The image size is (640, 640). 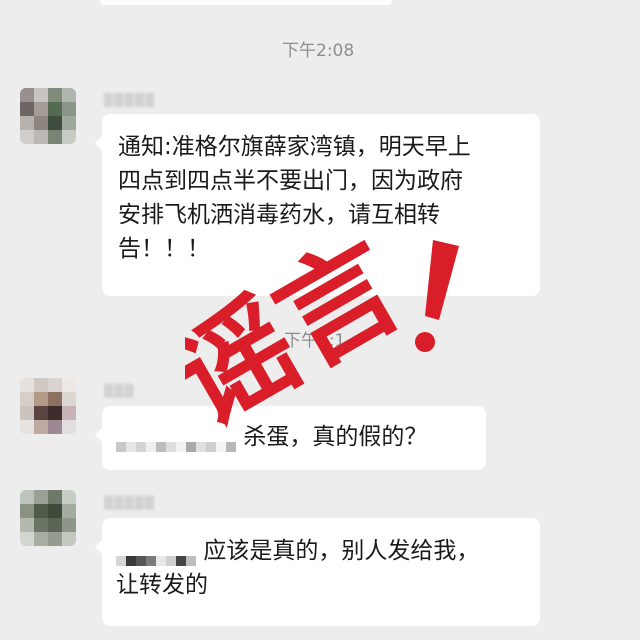 I want to click on timestamp: 下午2:08, so click(x=318, y=51).